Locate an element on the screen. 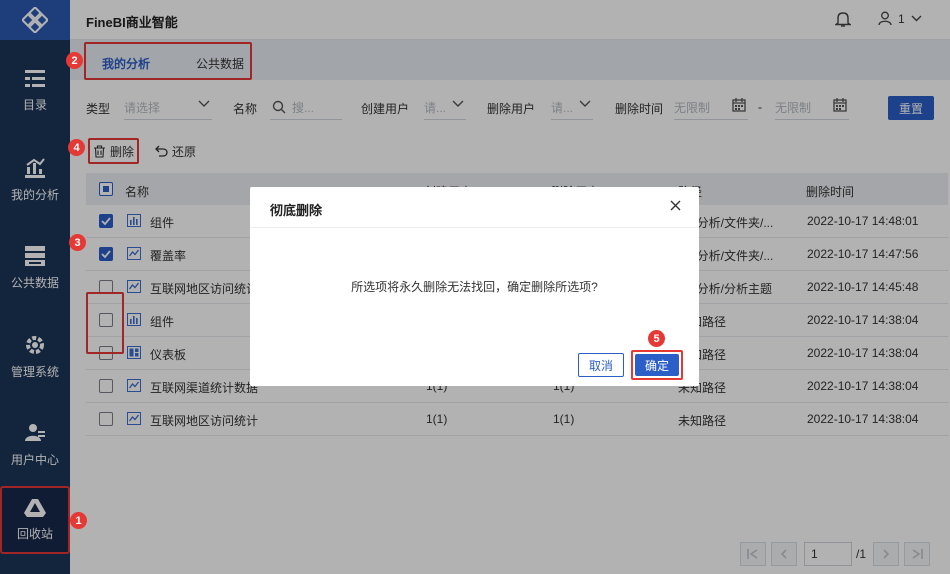 This screenshot has width=950, height=574. step-marker-3: 3 is located at coordinates (77, 242).